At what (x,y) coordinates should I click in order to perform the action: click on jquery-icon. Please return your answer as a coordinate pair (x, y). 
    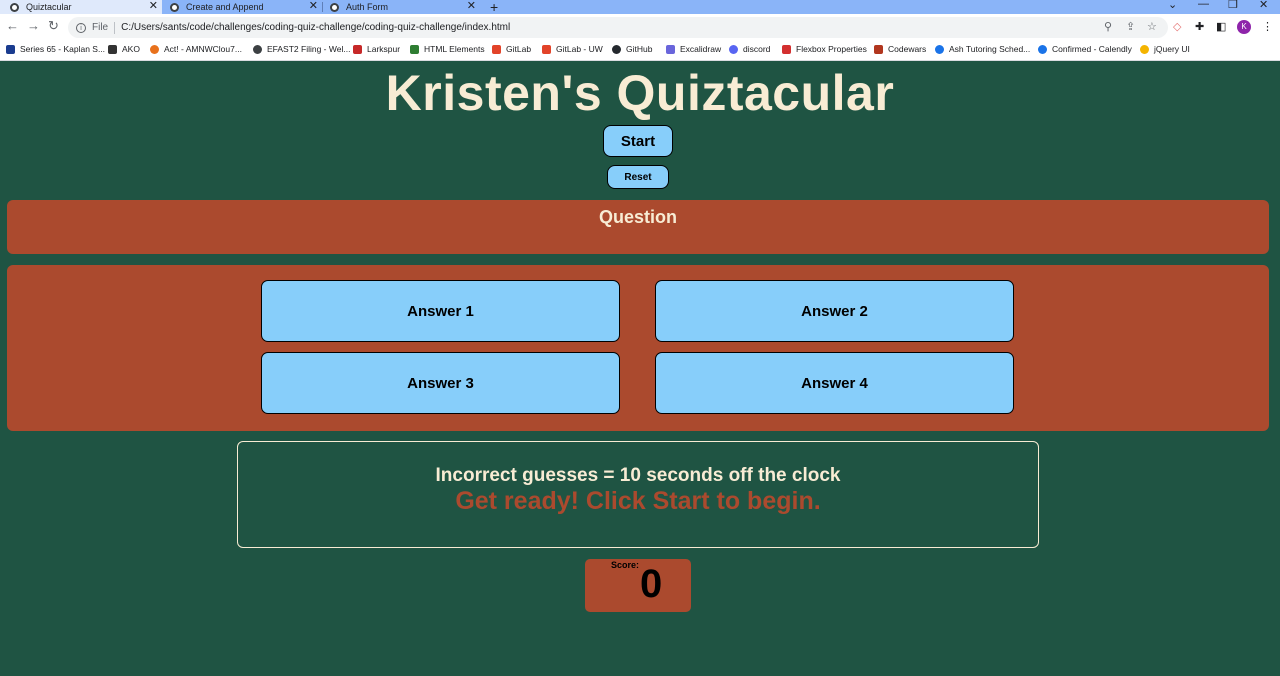
    Looking at the image, I should click on (1144, 49).